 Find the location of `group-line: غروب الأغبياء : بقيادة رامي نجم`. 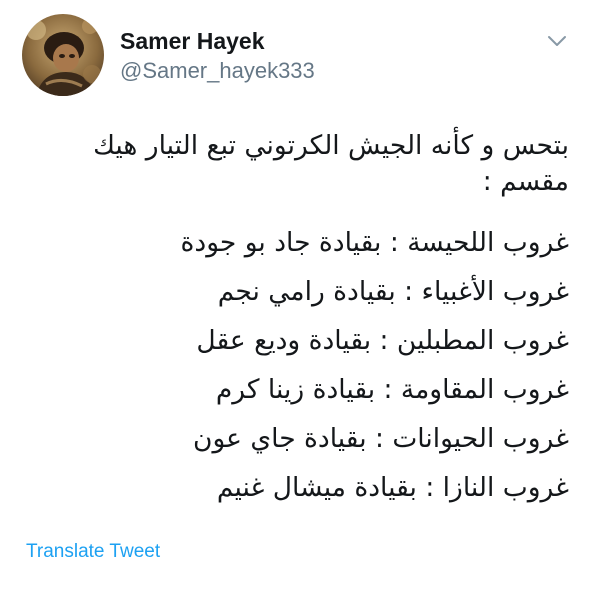

group-line: غروب الأغبياء : بقيادة رامي نجم is located at coordinates (393, 291).